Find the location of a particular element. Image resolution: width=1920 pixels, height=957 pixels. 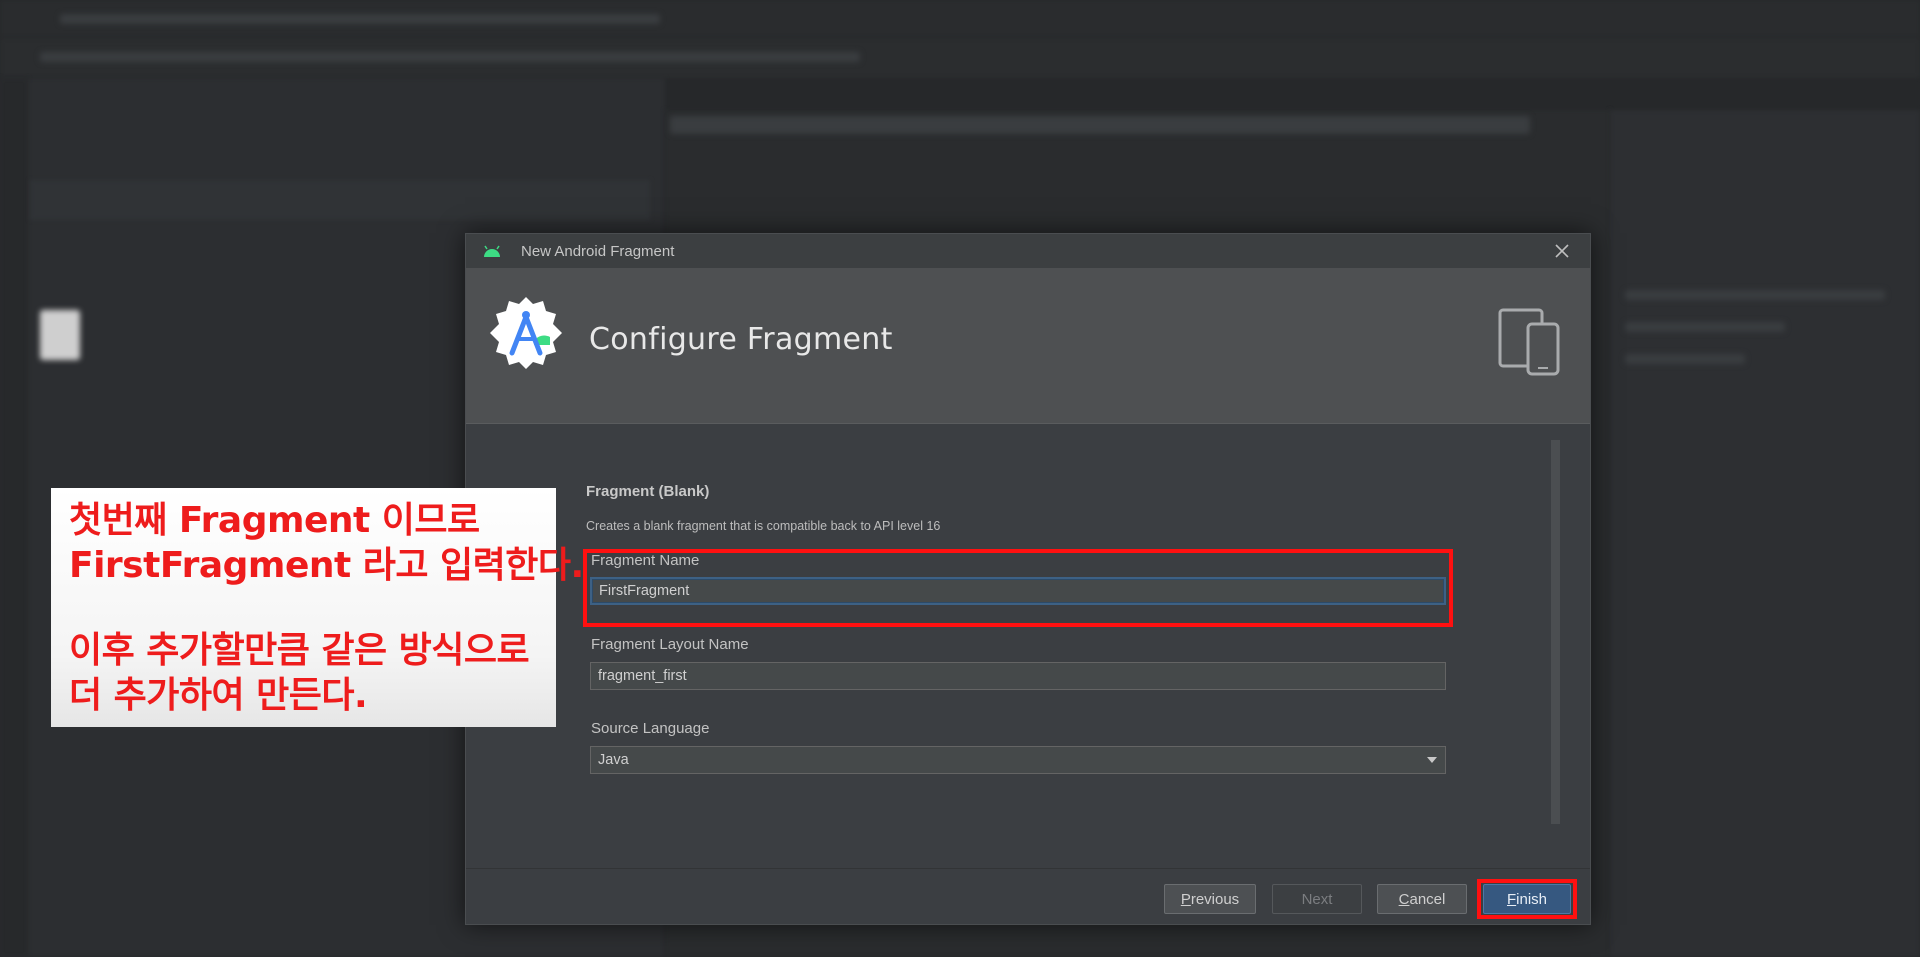

page-title: Configure Fragment is located at coordinates (741, 339).